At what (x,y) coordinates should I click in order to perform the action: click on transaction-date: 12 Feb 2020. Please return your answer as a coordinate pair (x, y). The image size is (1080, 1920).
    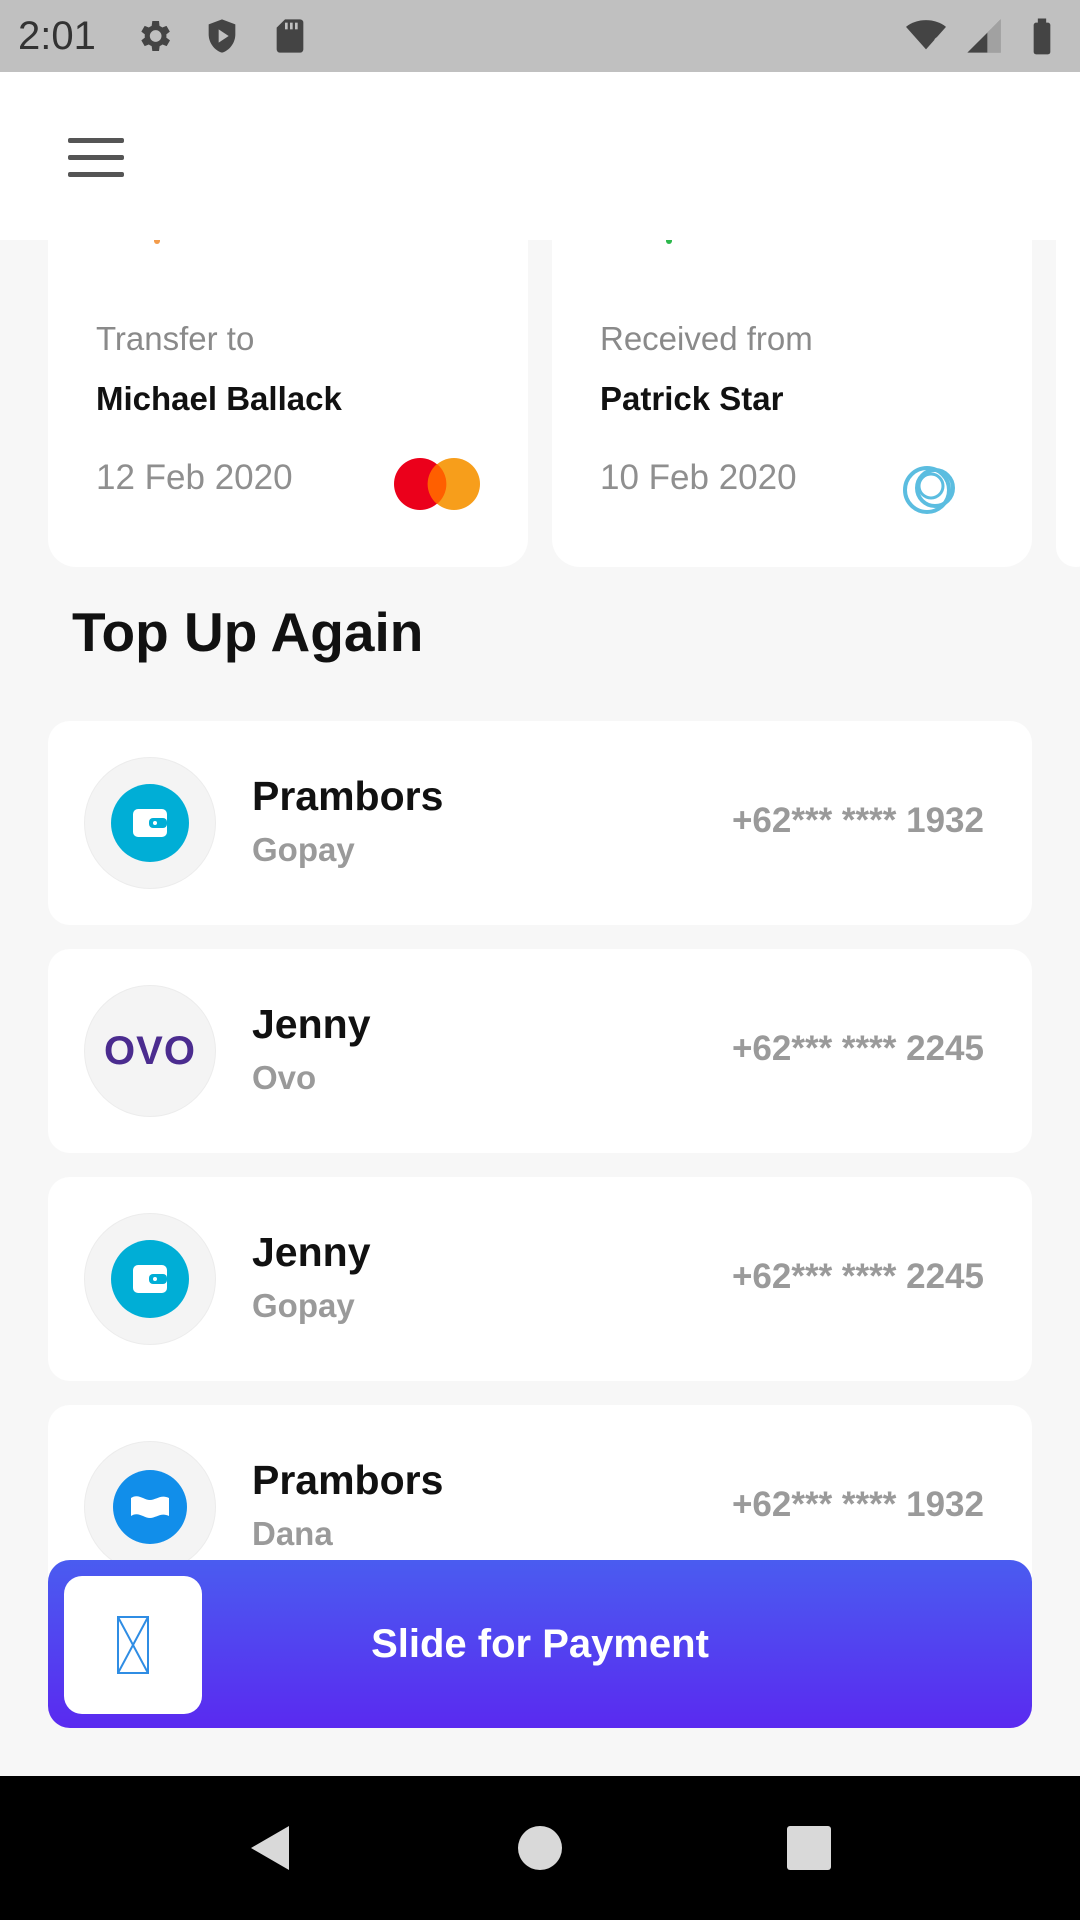
    Looking at the image, I should click on (194, 477).